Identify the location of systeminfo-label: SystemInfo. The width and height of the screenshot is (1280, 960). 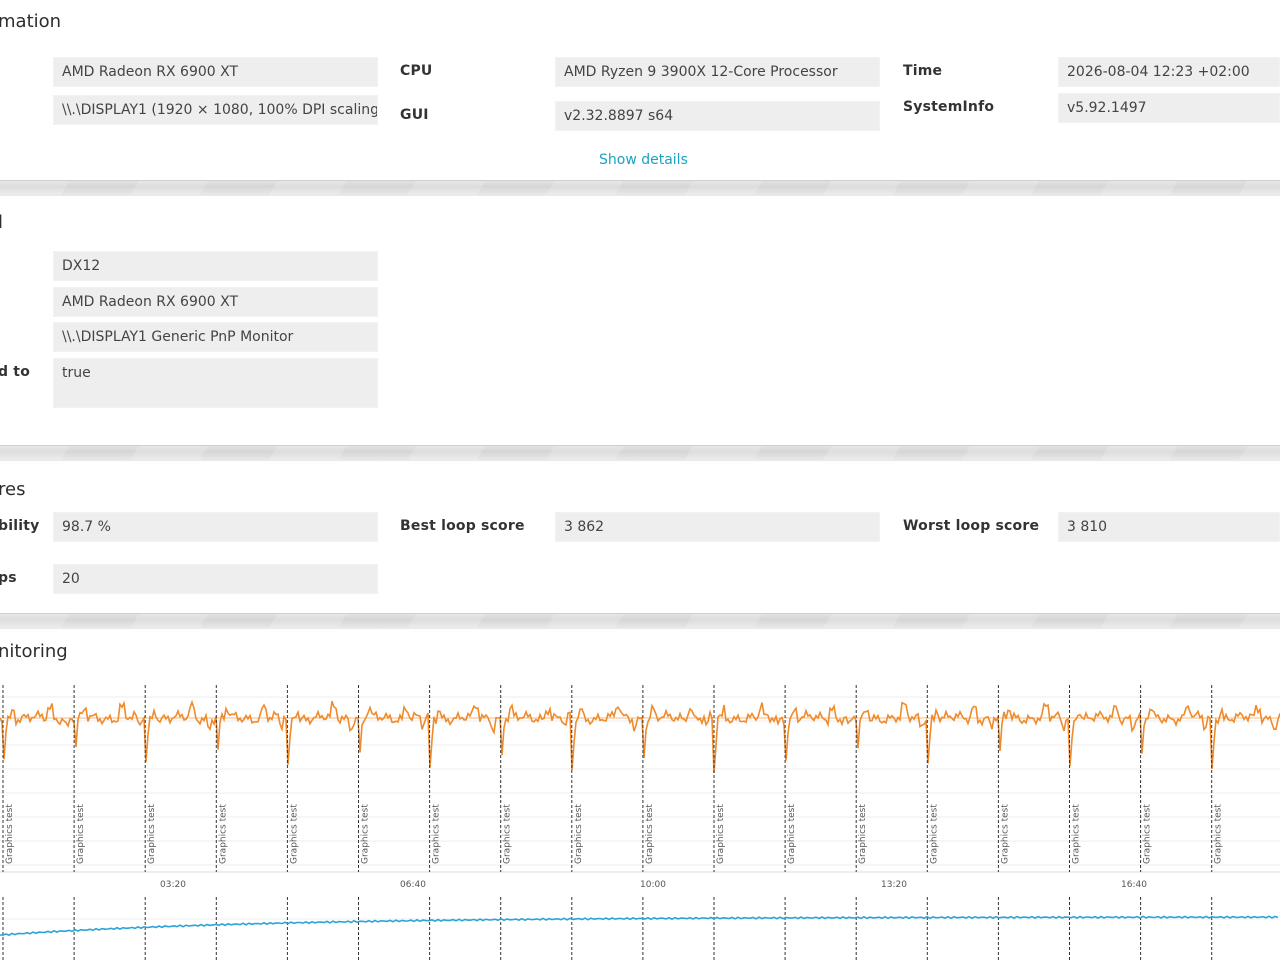
(949, 107).